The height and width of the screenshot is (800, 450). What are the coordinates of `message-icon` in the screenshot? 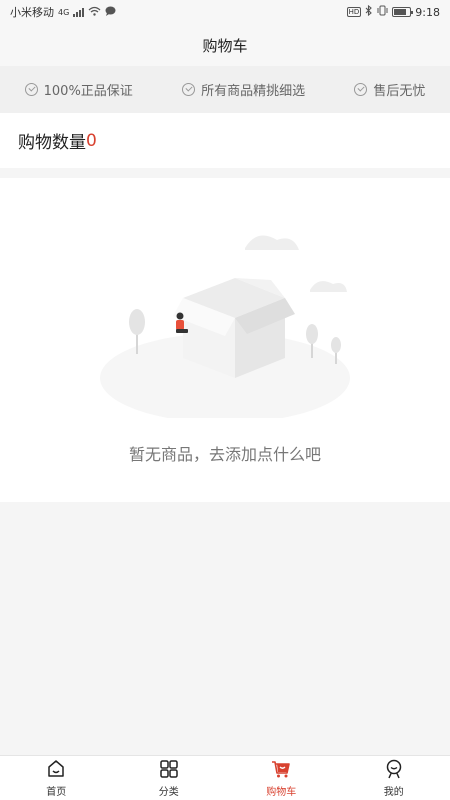 It's located at (110, 12).